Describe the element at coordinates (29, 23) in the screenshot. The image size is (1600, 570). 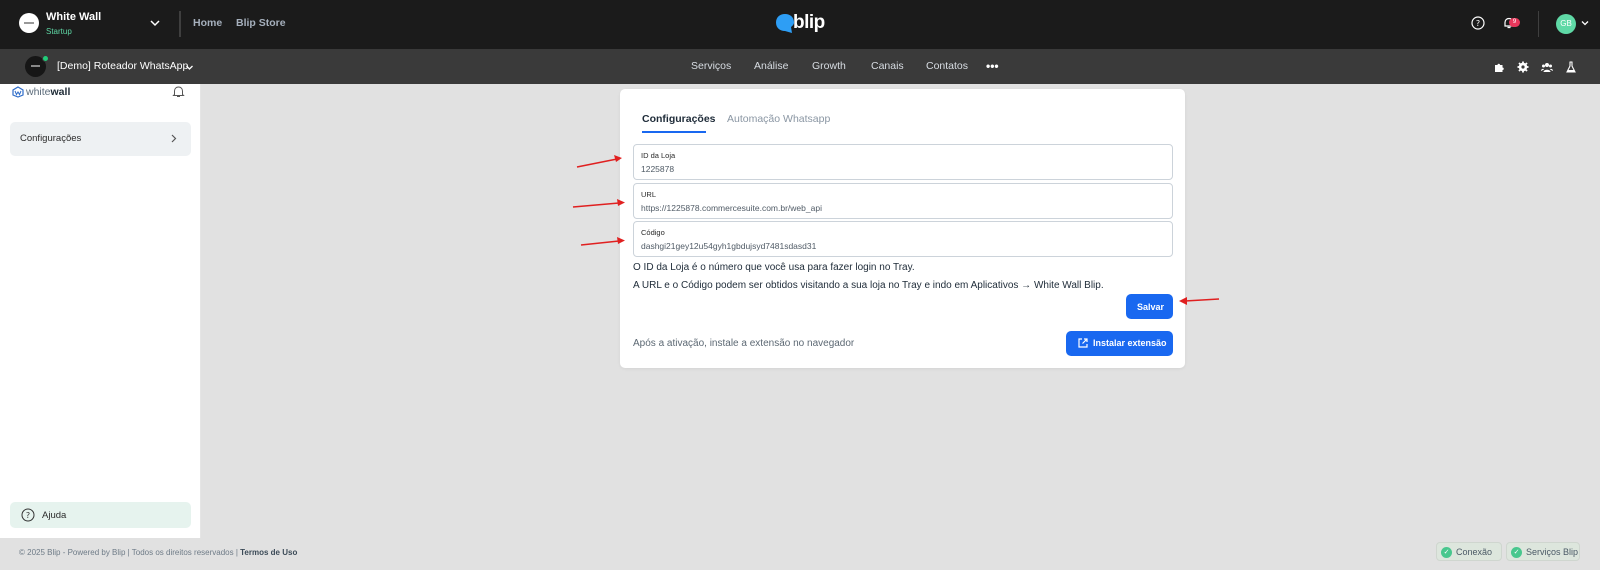
I see `org-logo` at that location.